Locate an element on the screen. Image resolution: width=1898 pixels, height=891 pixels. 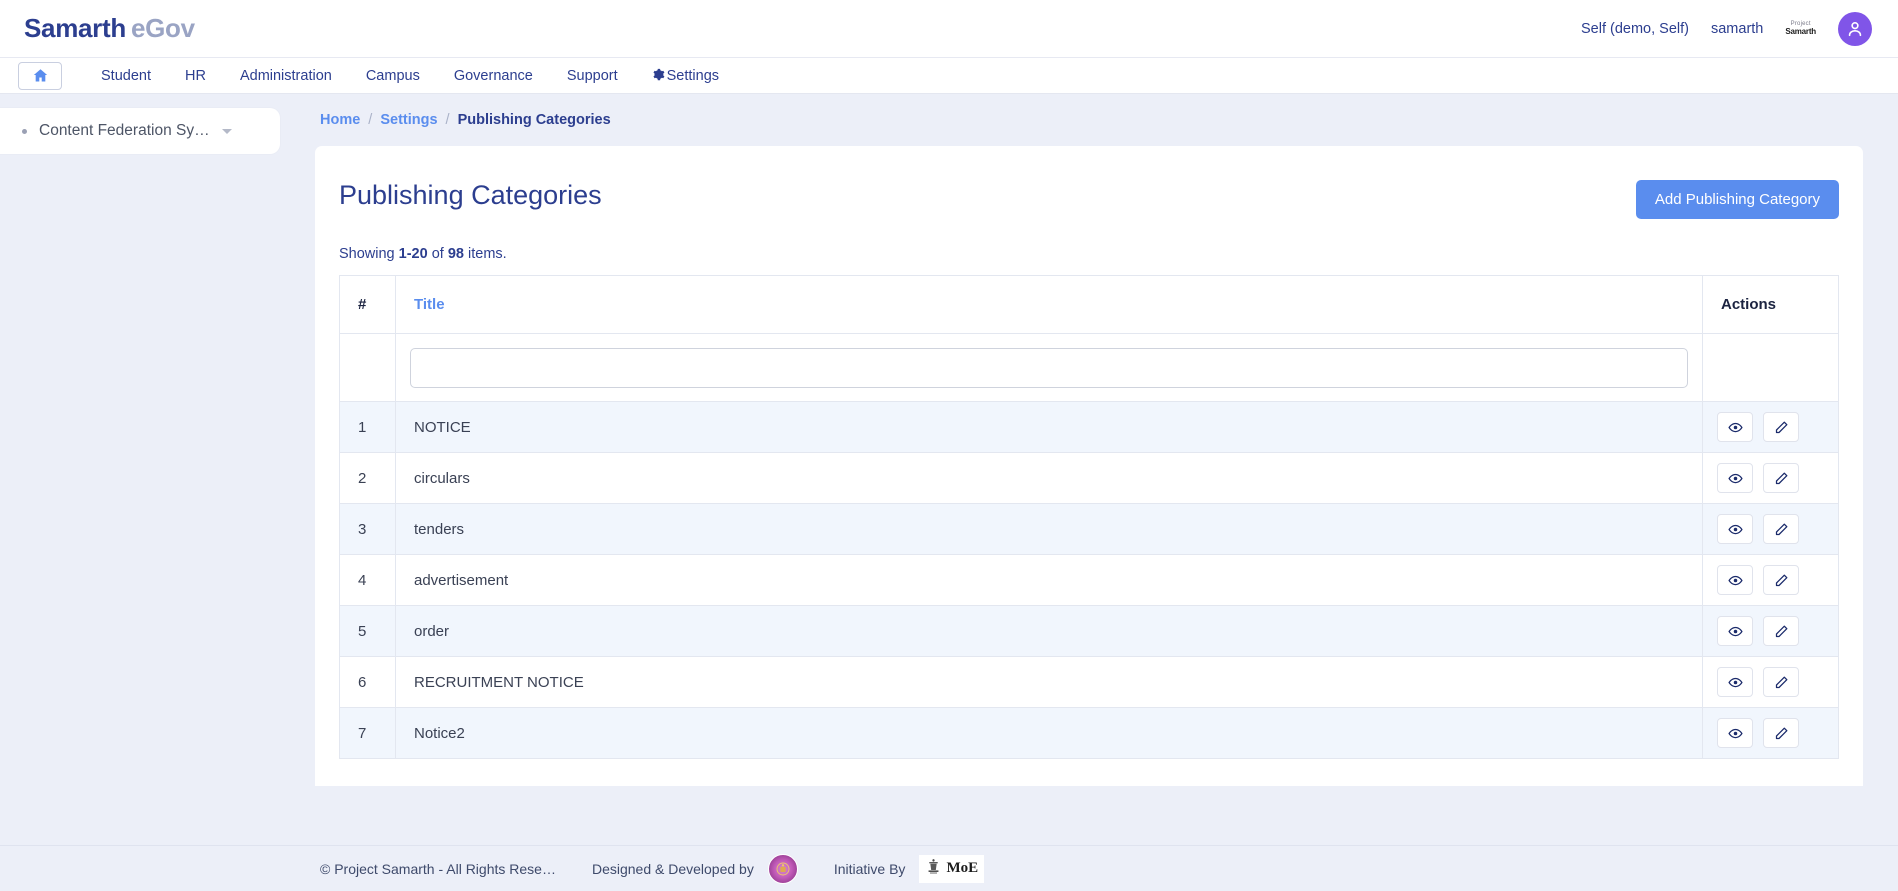
items-count-text: Showing 1-20 of 98 items. is located at coordinates (1089, 254).